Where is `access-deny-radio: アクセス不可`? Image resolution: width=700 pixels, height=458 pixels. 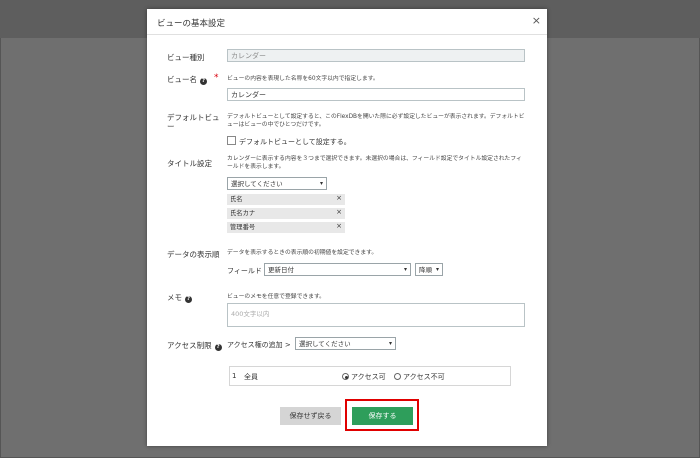
access-deny-radio: アクセス不可 is located at coordinates (419, 377).